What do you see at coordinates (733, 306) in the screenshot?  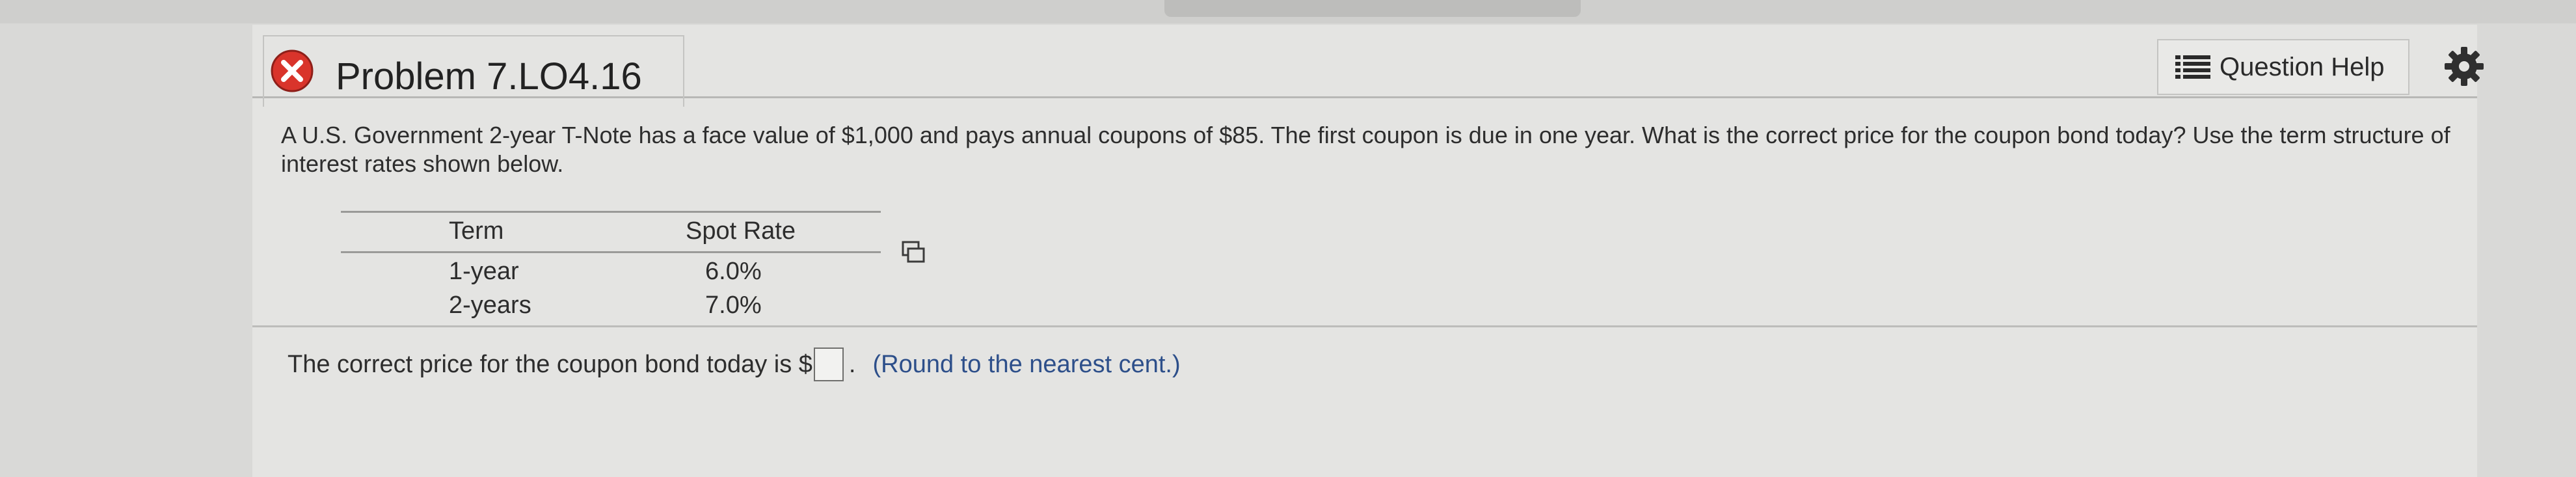 I see `table-cell-rate-2: 7.0%` at bounding box center [733, 306].